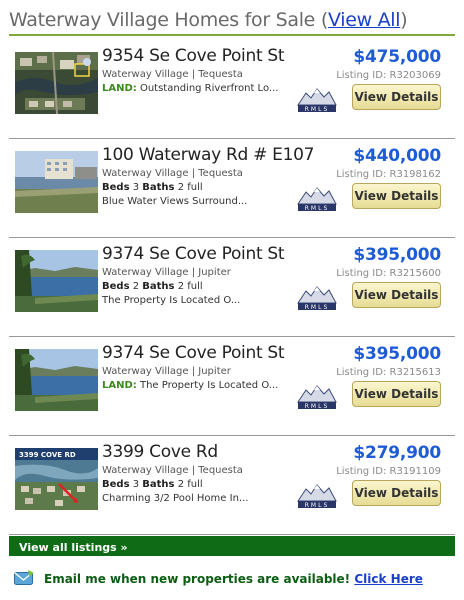 Image resolution: width=464 pixels, height=600 pixels. What do you see at coordinates (388, 372) in the screenshot?
I see `listing-id: Listing ID: R3215613` at bounding box center [388, 372].